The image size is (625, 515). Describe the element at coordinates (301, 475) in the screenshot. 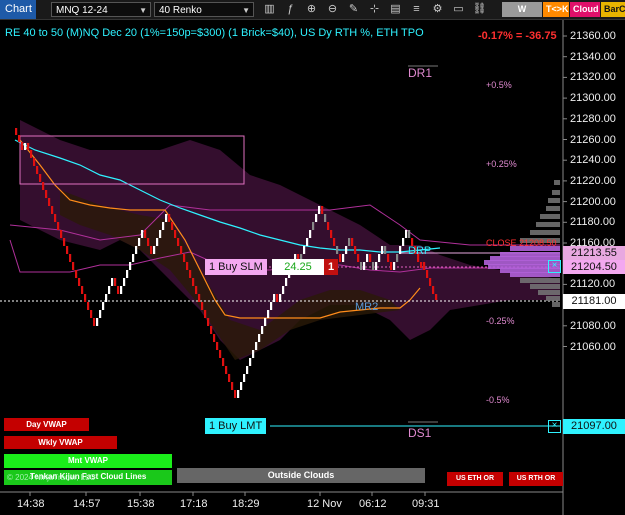

I see `outside-clouds-button: Outside Clouds` at that location.